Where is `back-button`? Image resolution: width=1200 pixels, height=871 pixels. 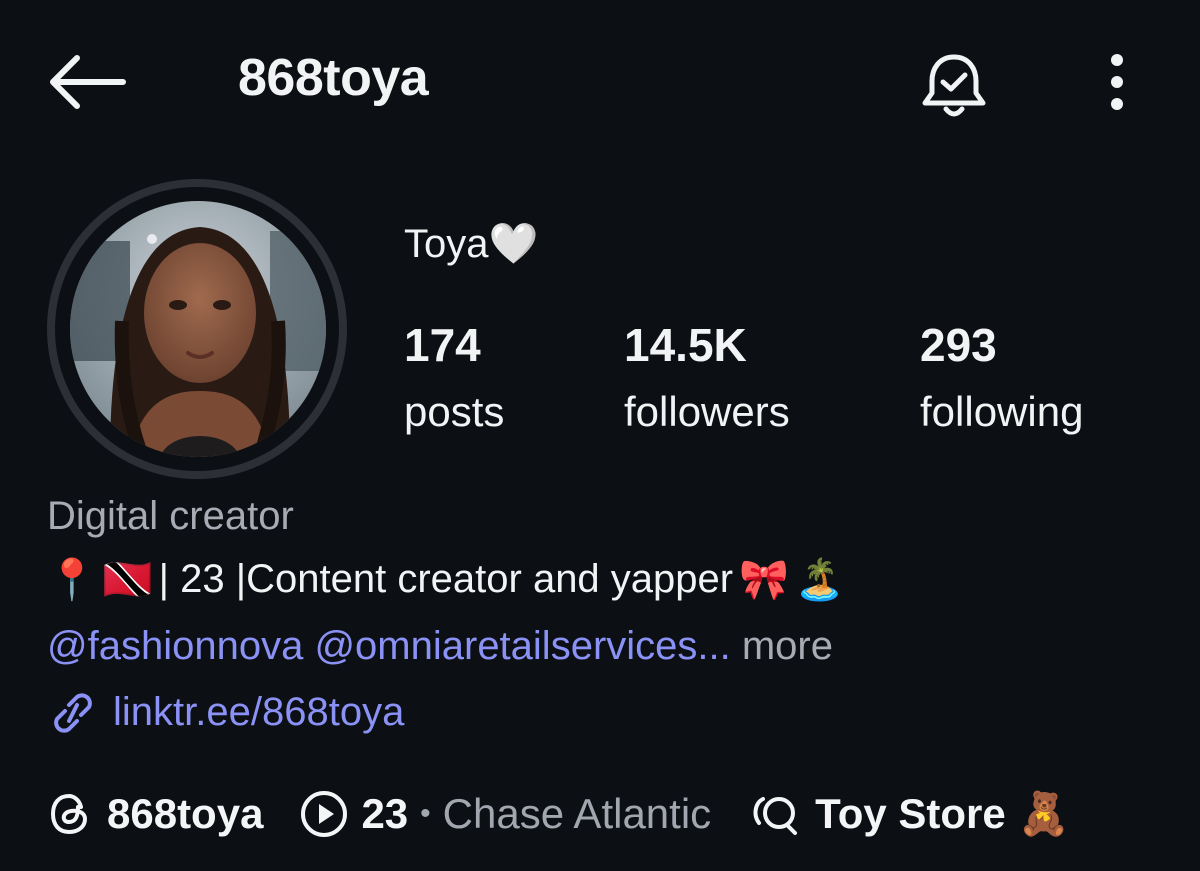 back-button is located at coordinates (86, 82).